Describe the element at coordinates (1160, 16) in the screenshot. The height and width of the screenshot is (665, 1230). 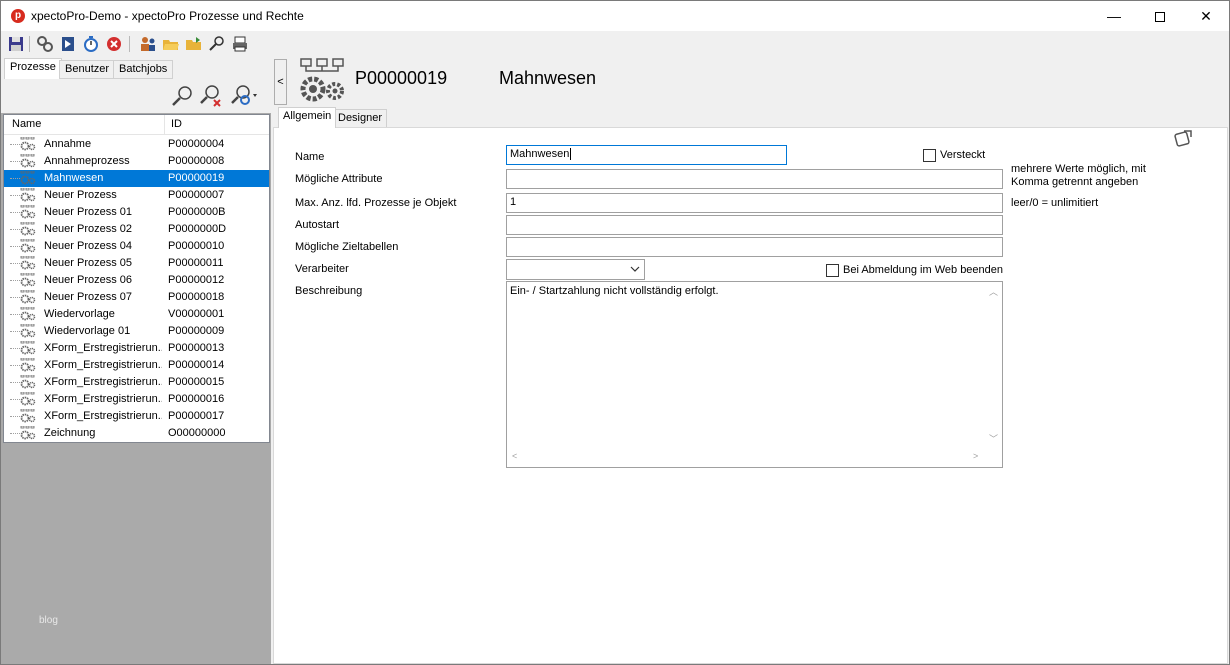
I see `maximize-button` at that location.